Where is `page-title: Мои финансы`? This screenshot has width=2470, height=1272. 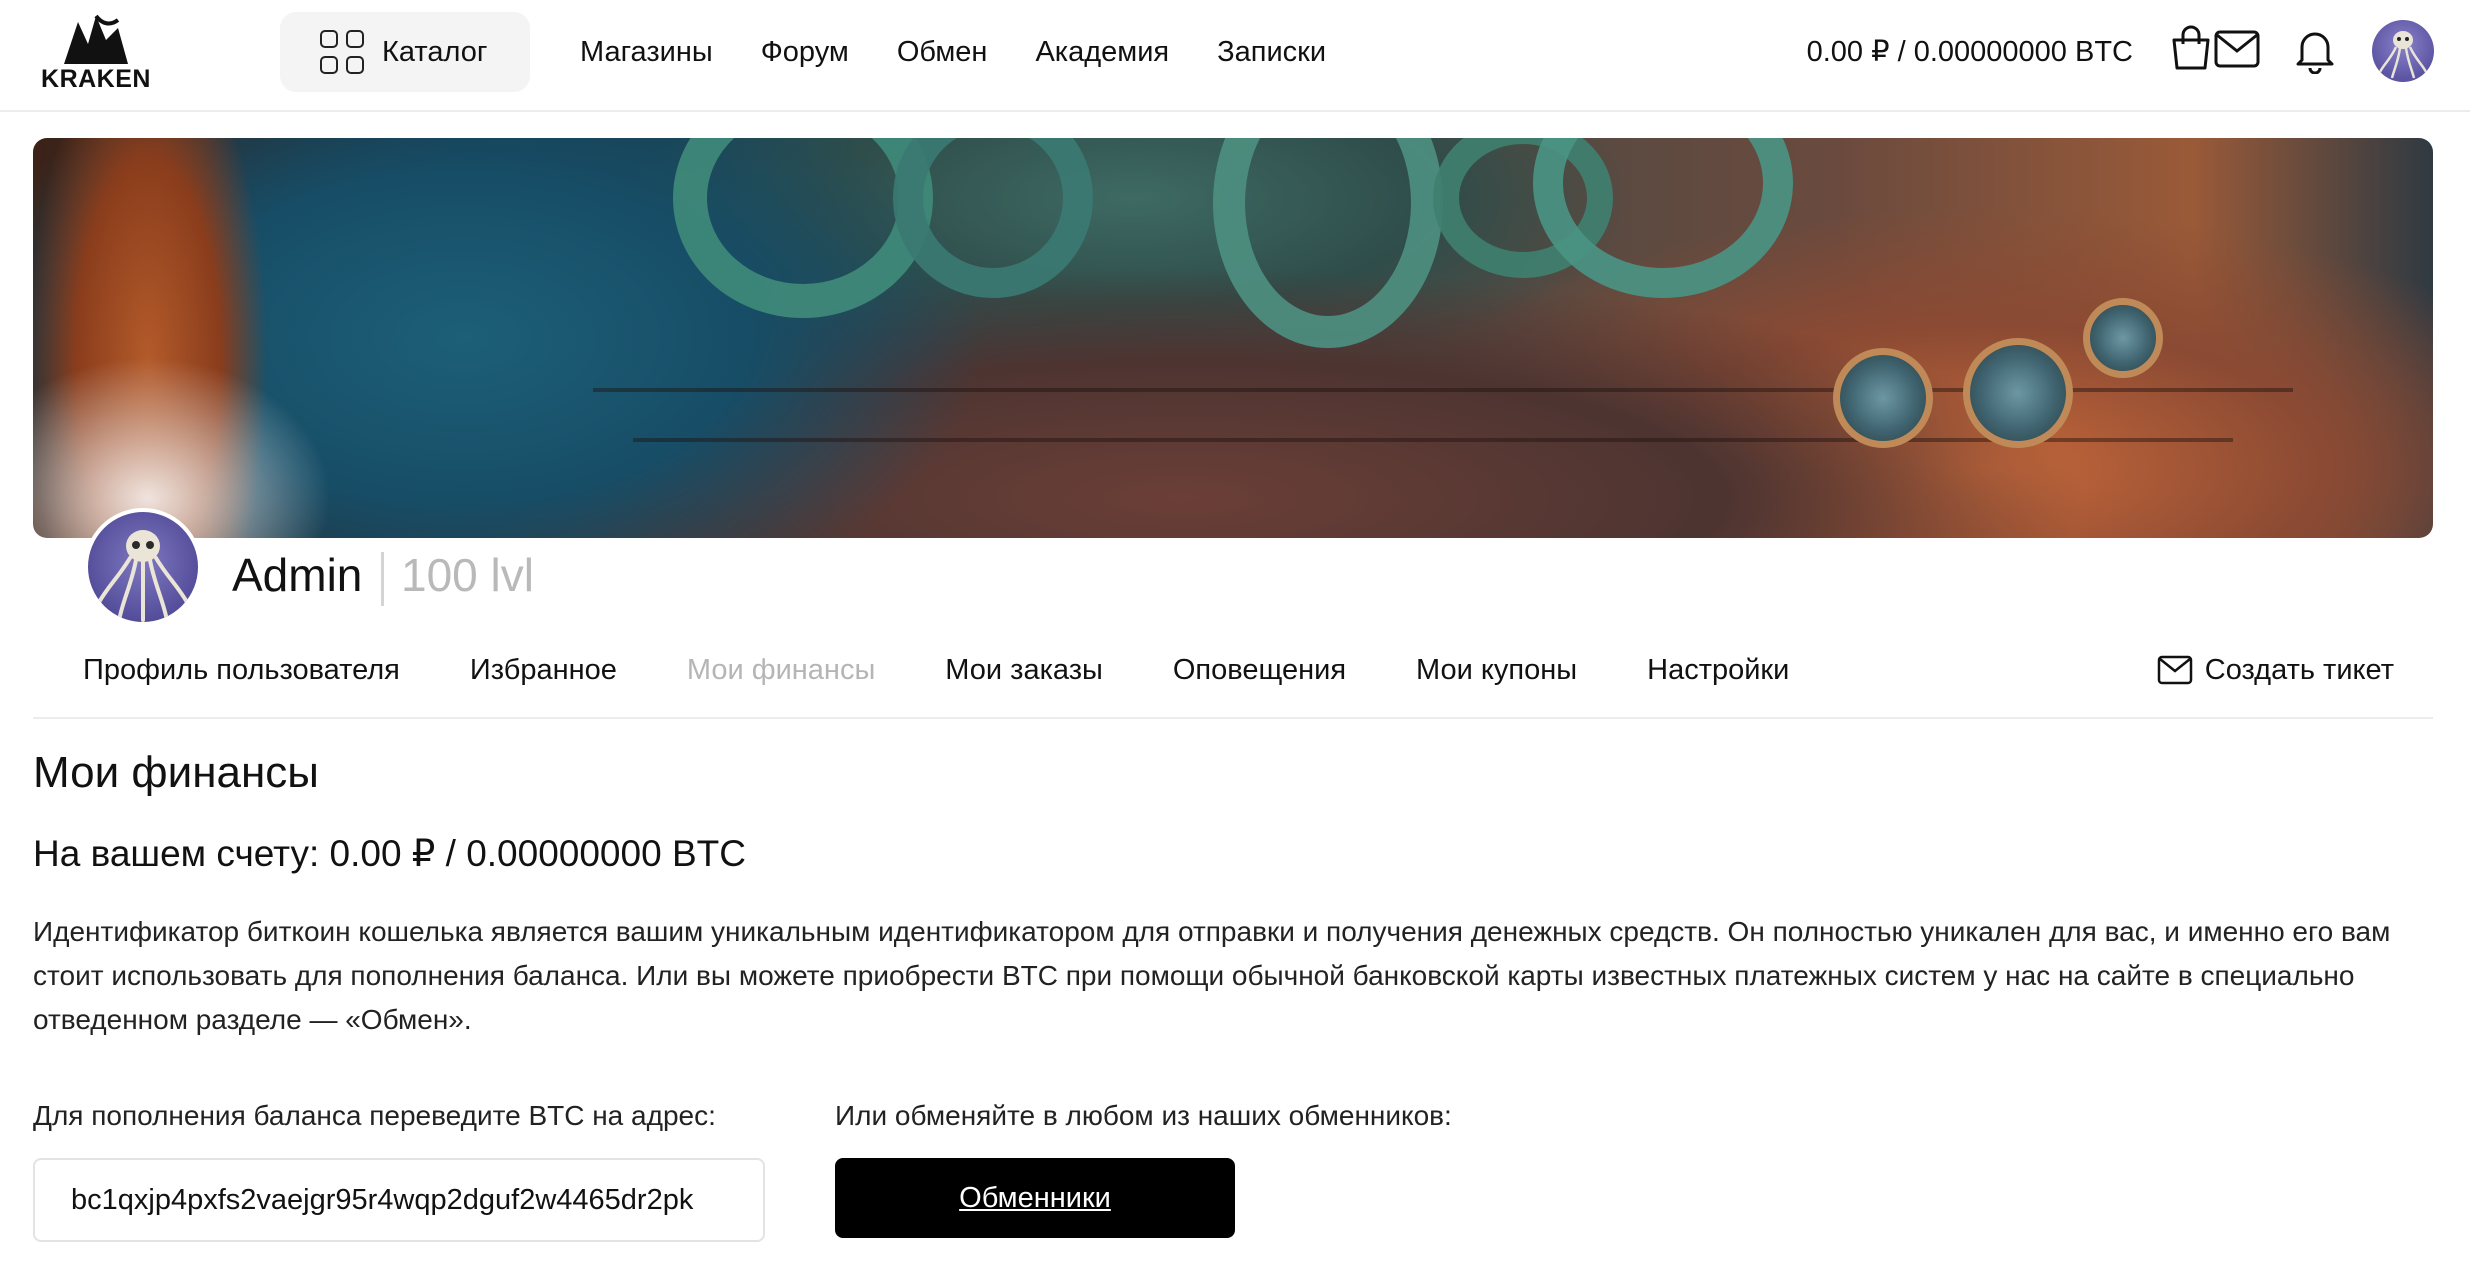 page-title: Мои финансы is located at coordinates (176, 772).